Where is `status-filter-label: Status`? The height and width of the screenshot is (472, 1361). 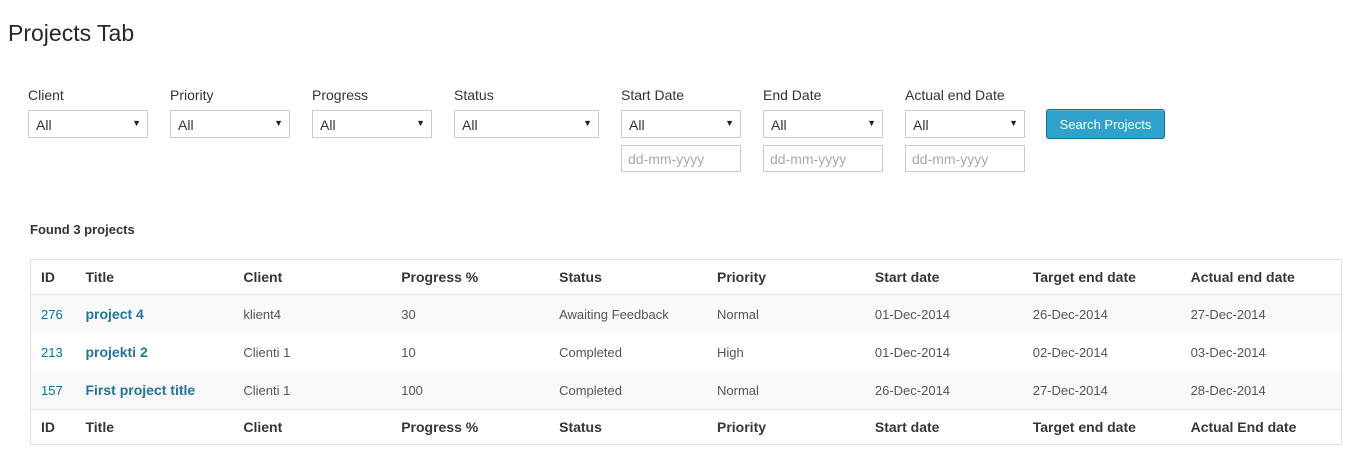
status-filter-label: Status is located at coordinates (474, 95).